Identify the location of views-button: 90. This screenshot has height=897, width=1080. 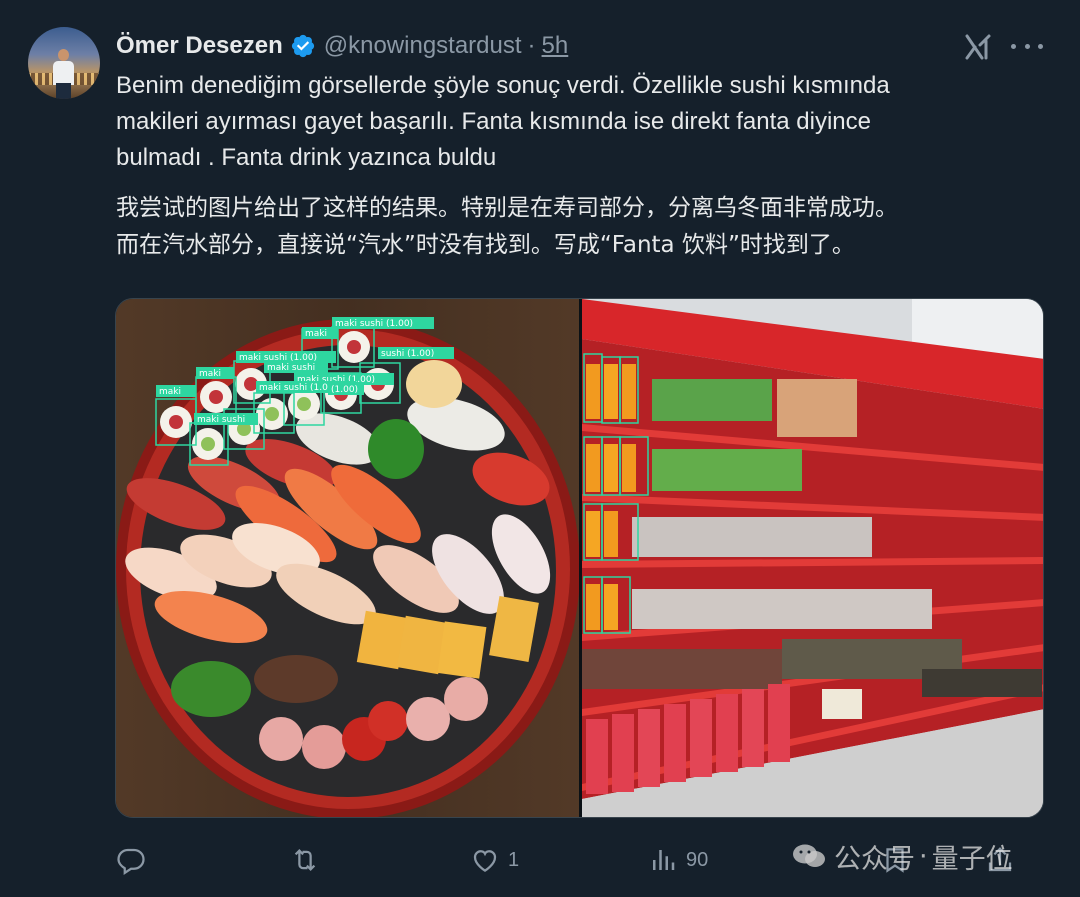
(678, 860).